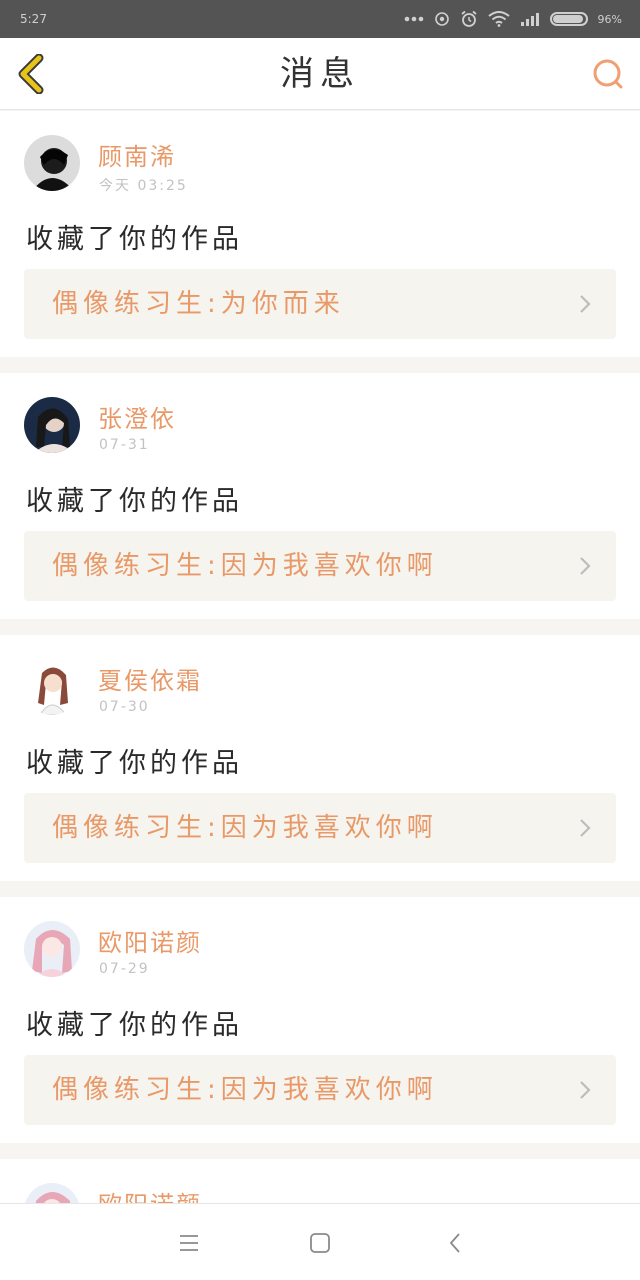 The width and height of the screenshot is (640, 1280). I want to click on home-square-icon, so click(320, 1243).